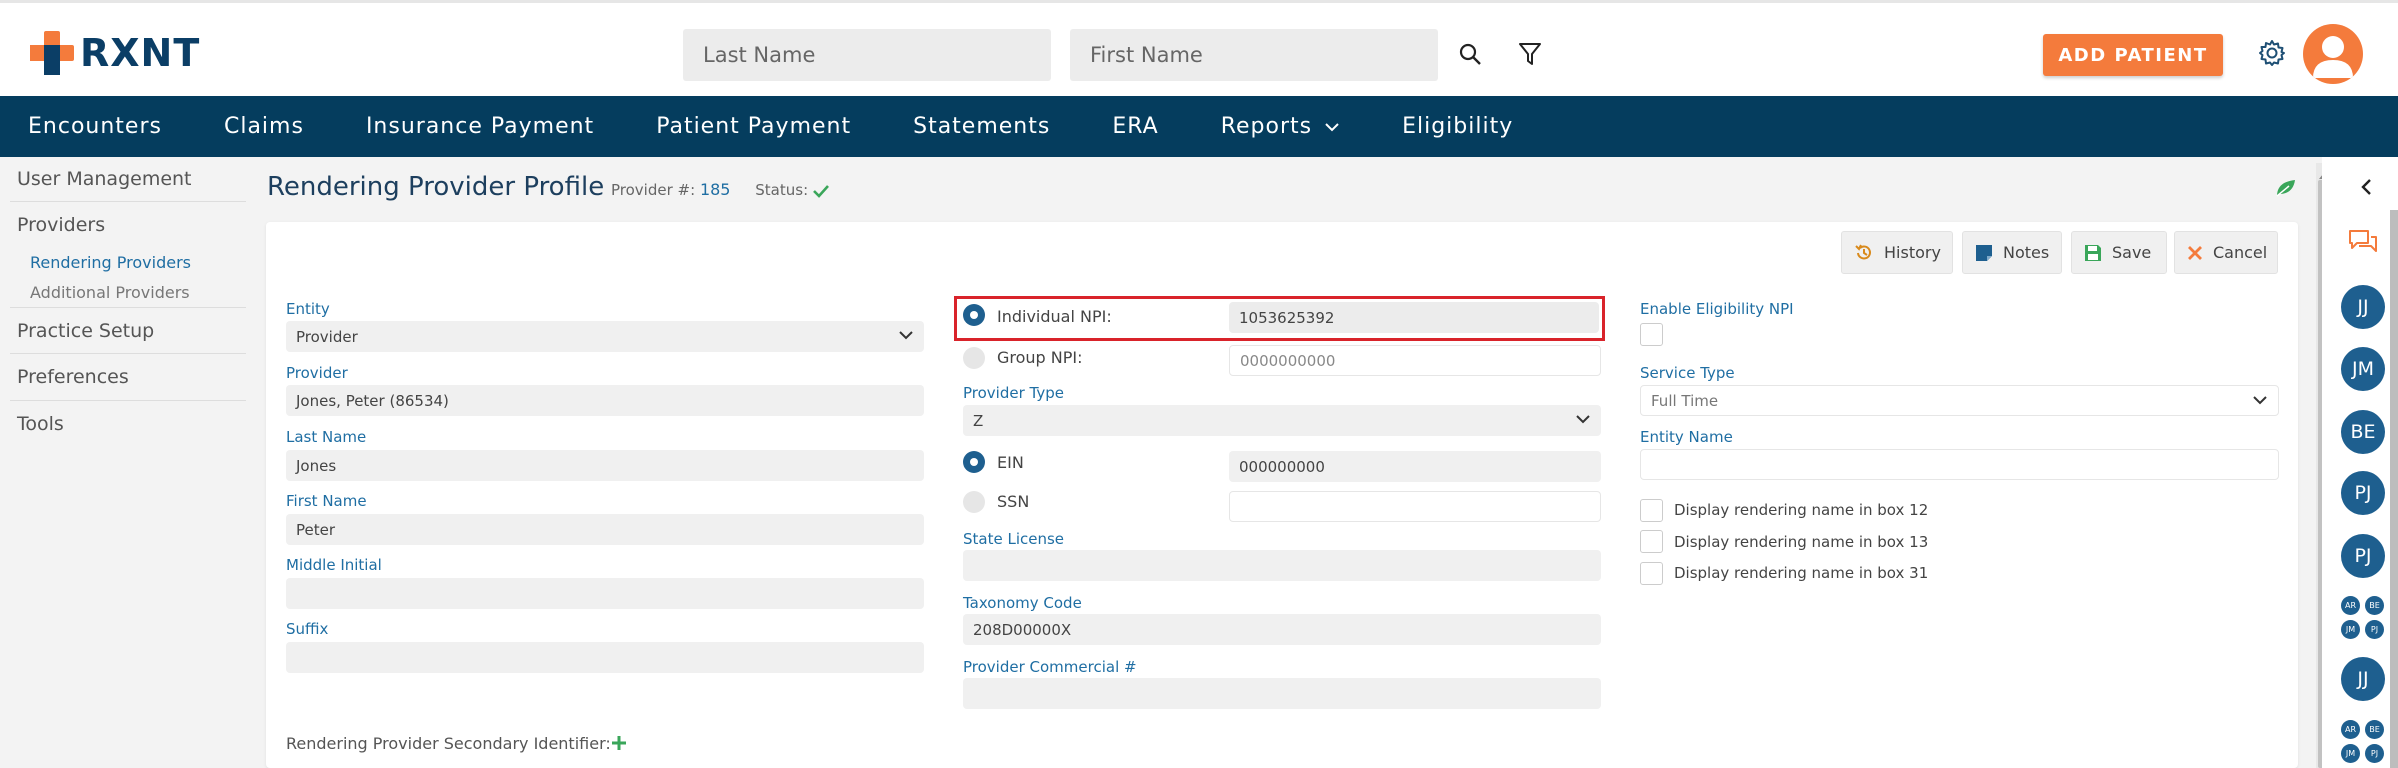 Image resolution: width=2398 pixels, height=768 pixels. Describe the element at coordinates (326, 437) in the screenshot. I see `last-name-label: Last Name` at that location.